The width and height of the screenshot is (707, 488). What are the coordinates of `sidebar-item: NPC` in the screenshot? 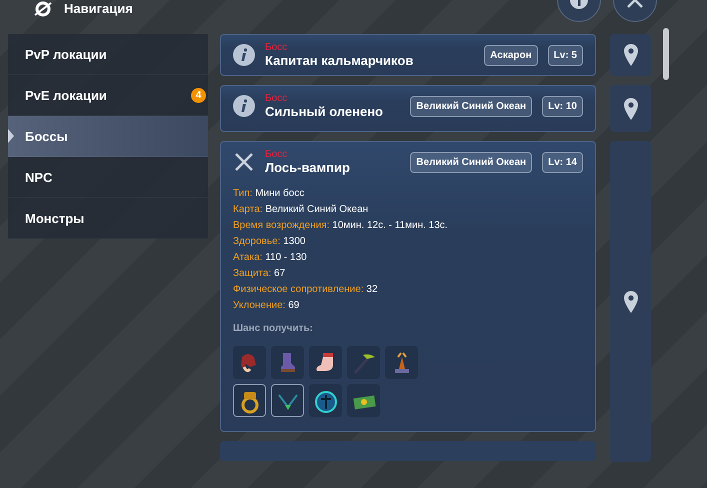 It's located at (108, 177).